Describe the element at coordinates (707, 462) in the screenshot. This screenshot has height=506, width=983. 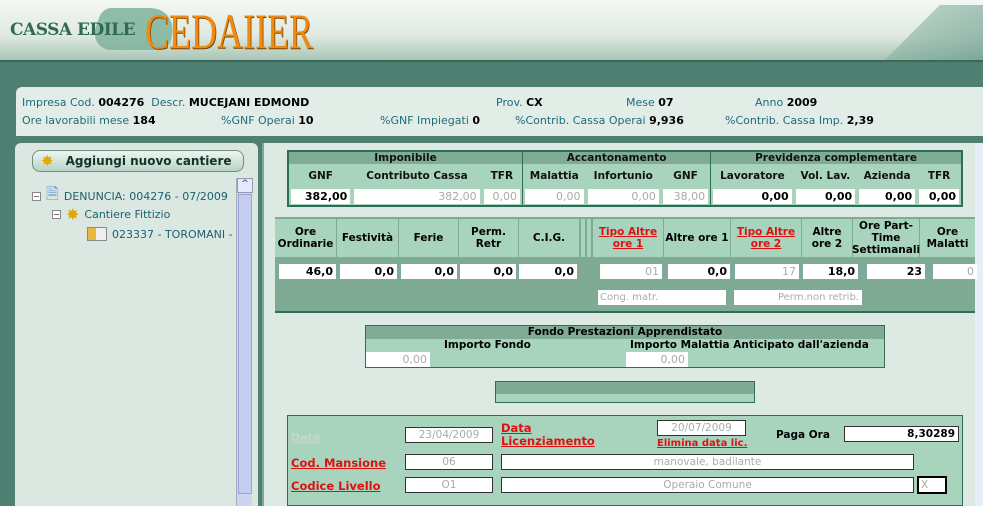
I see `mansione-description: manovale, badilante` at that location.